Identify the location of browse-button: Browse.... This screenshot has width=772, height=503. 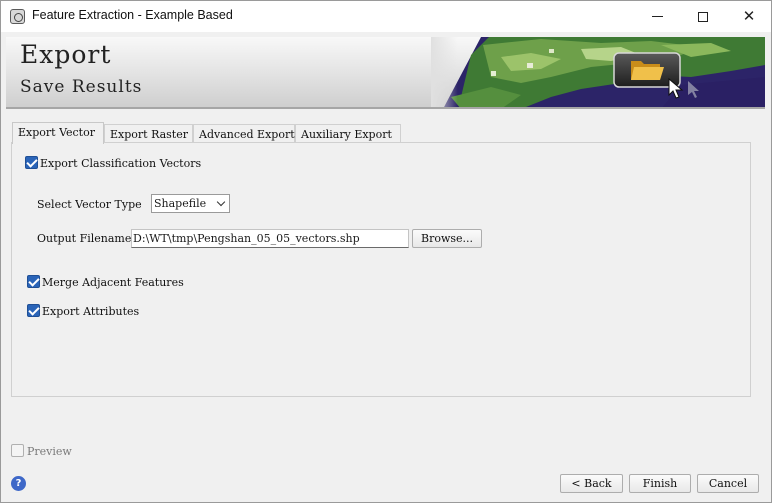
(447, 238).